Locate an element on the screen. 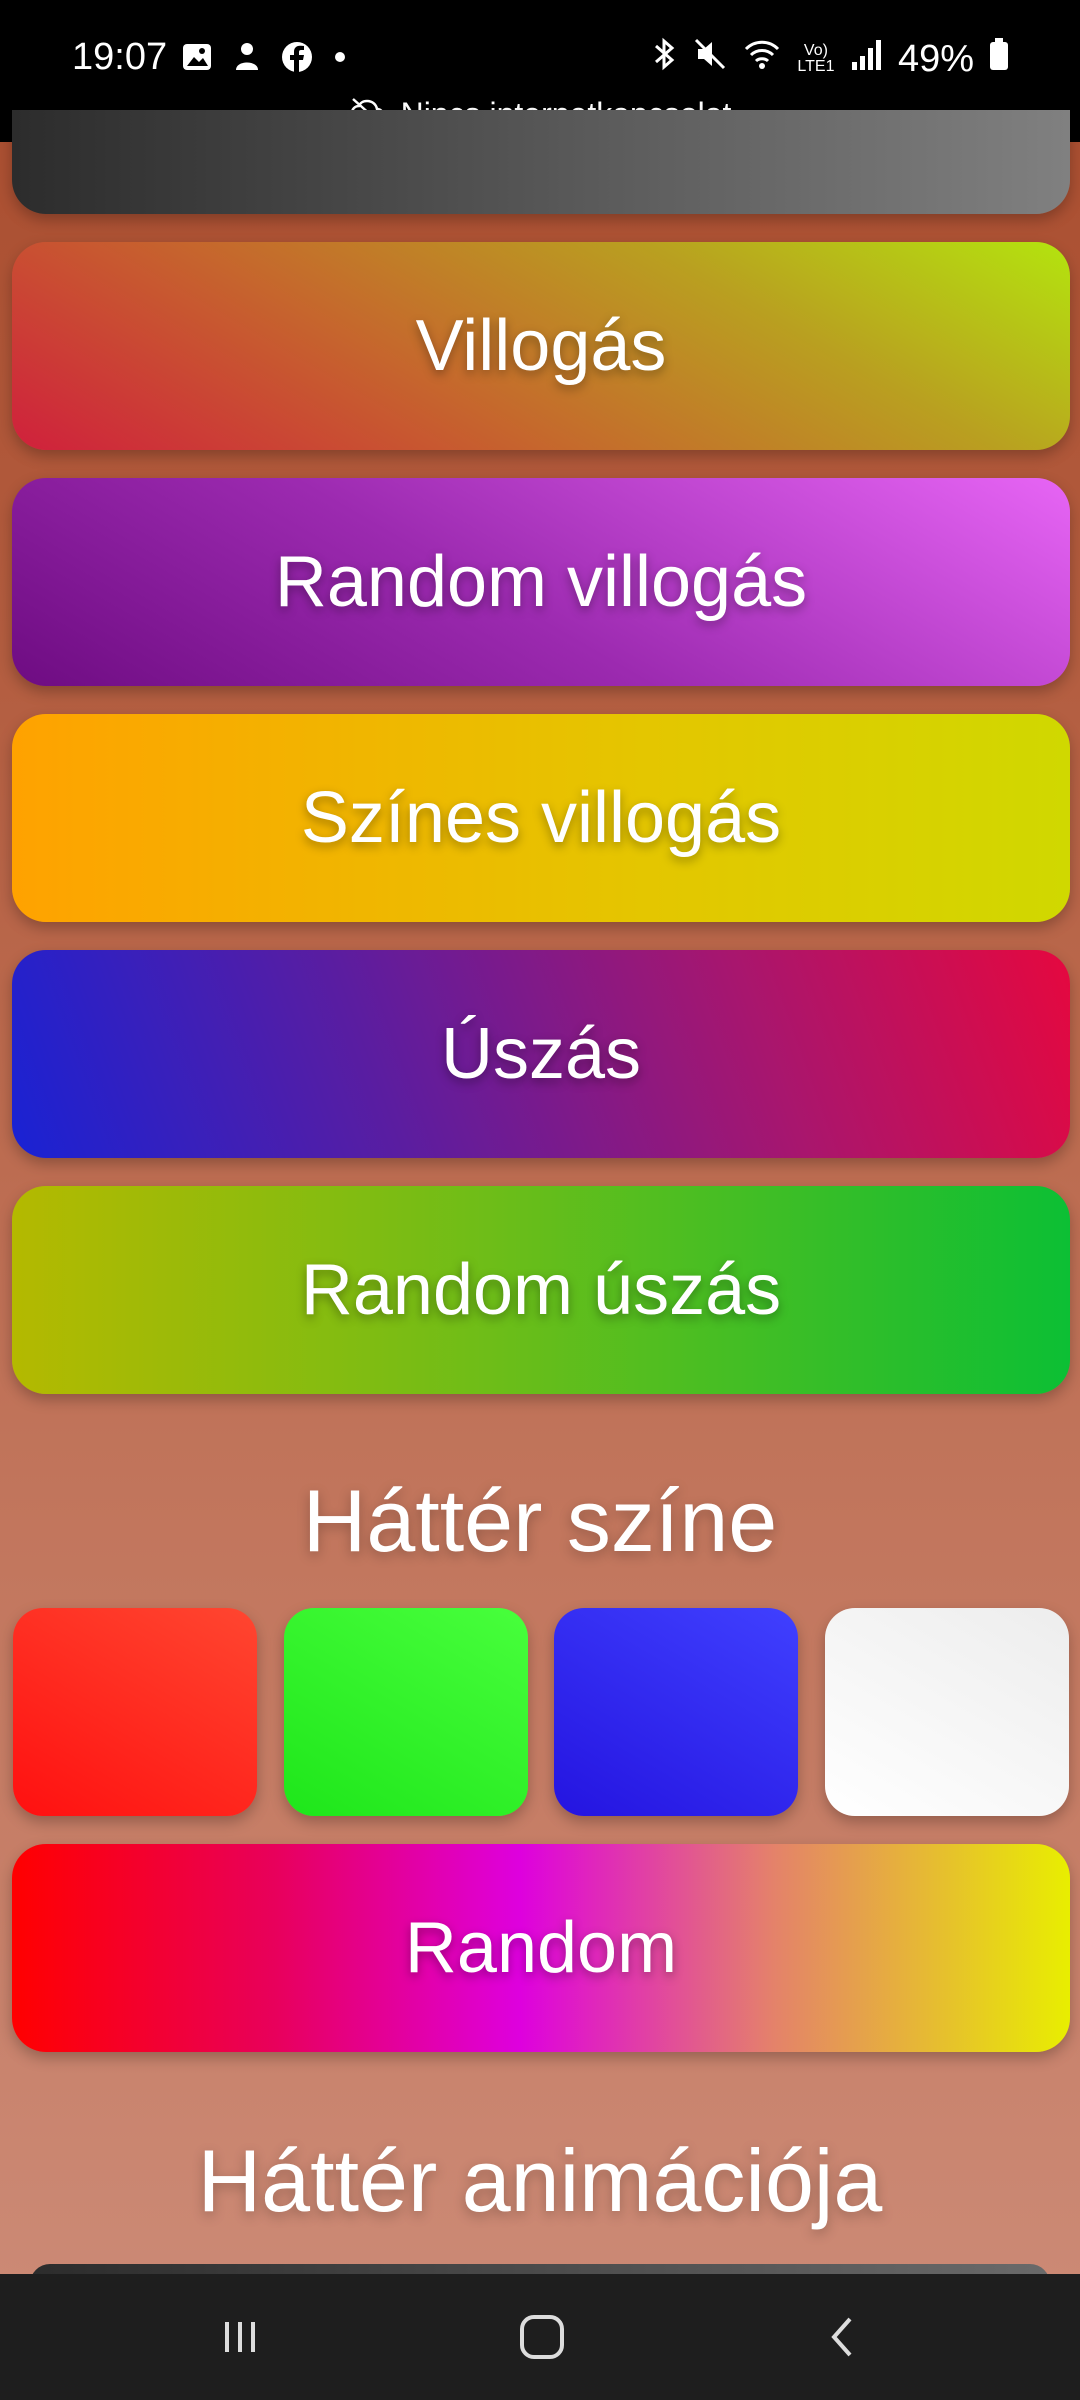  green-swatch is located at coordinates (406, 1712).